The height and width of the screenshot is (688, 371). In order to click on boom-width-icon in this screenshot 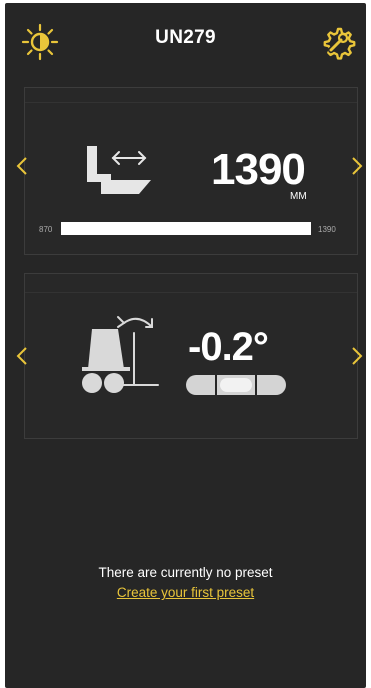, I will do `click(118, 172)`.